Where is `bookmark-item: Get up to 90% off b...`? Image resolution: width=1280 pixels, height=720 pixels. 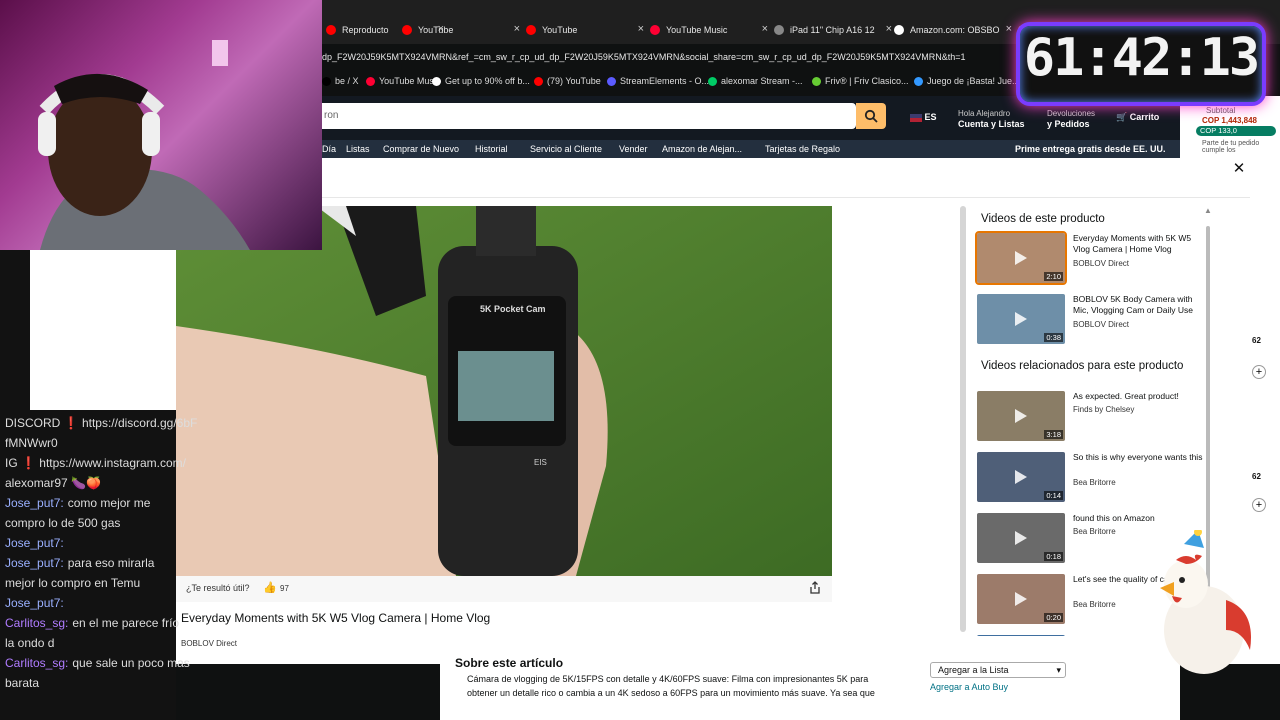 bookmark-item: Get up to 90% off b... is located at coordinates (481, 81).